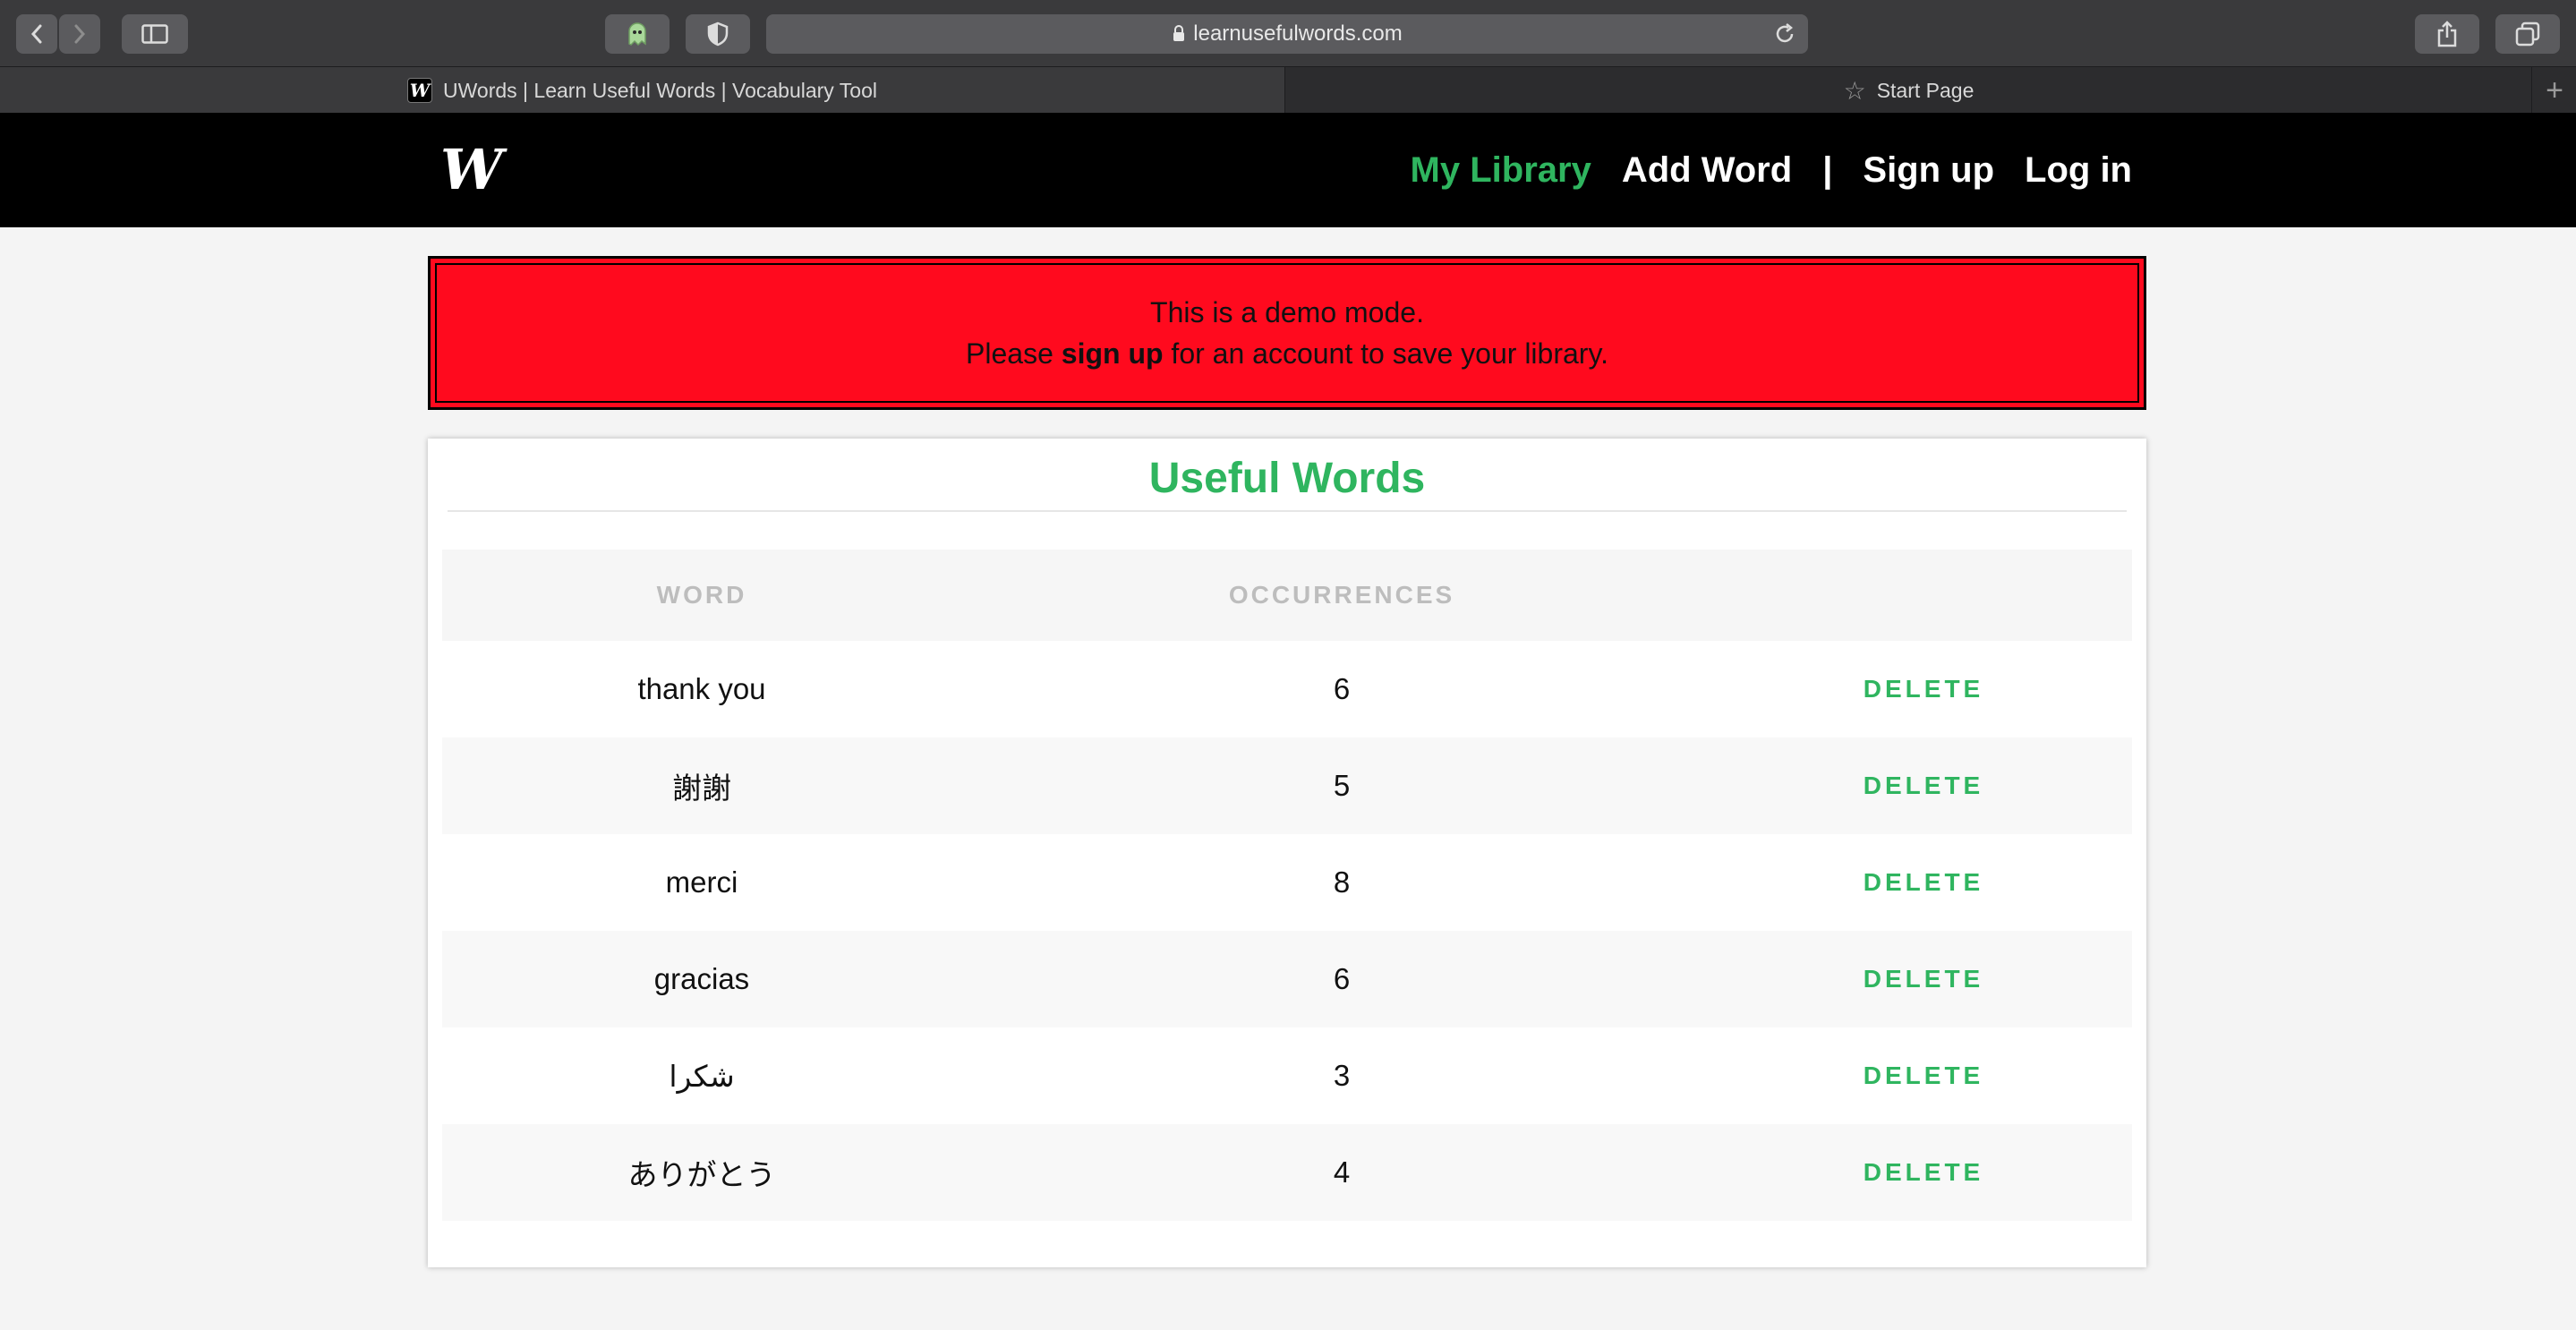  Describe the element at coordinates (1288, 170) in the screenshot. I see `site-header: W My Library Add Word | Sign up Log in` at that location.